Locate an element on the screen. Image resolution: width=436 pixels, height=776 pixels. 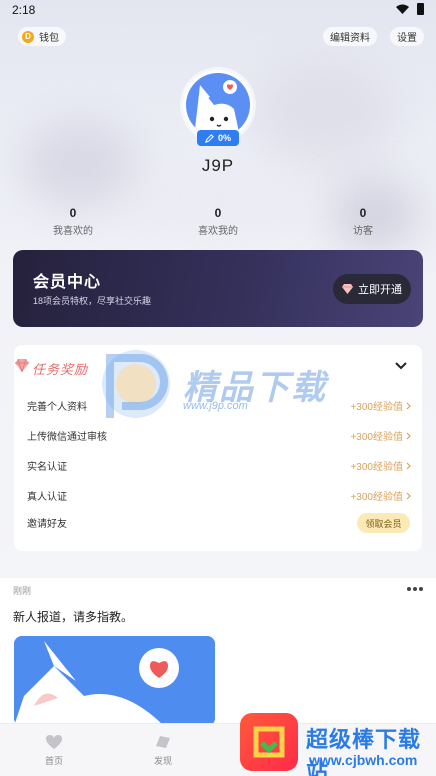
status-bar: 2:18 is located at coordinates (218, 10).